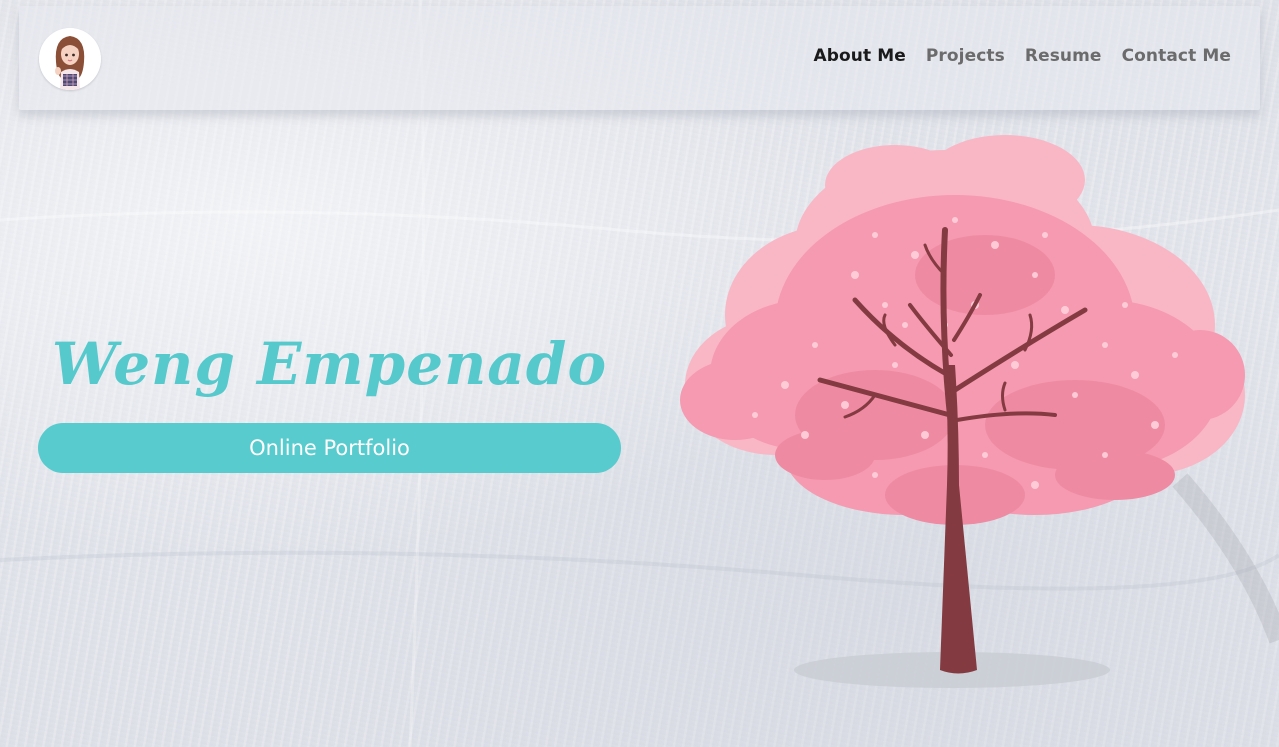  What do you see at coordinates (329, 448) in the screenshot?
I see `hero-subtitle-badge: Online Portfolio` at bounding box center [329, 448].